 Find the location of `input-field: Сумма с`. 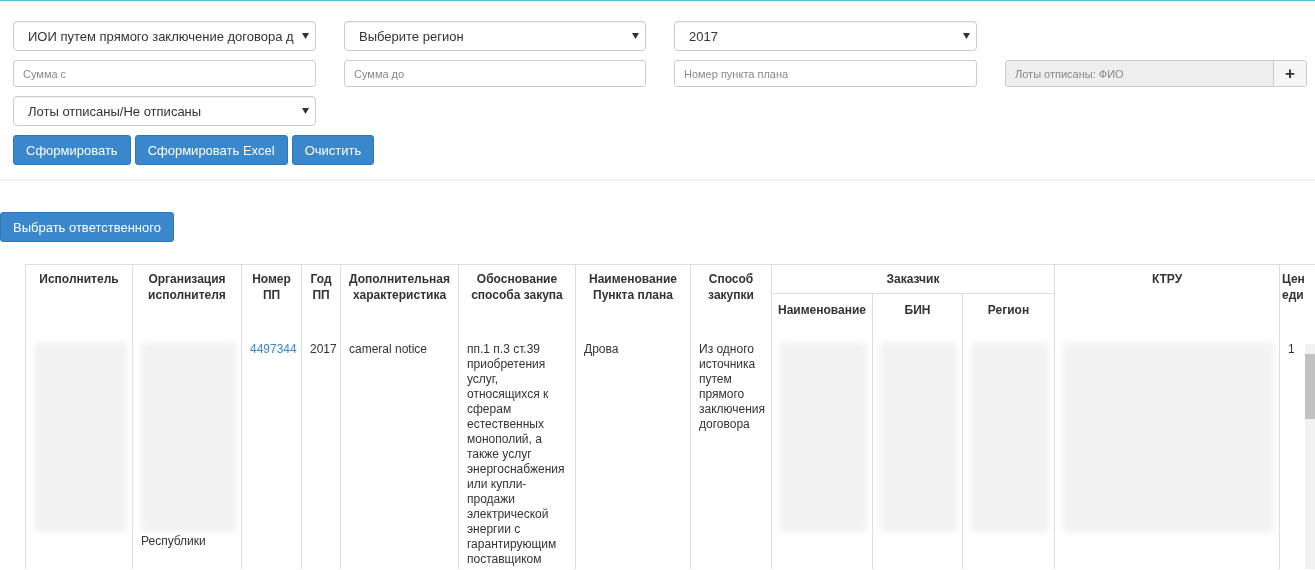

input-field: Сумма с is located at coordinates (164, 73).